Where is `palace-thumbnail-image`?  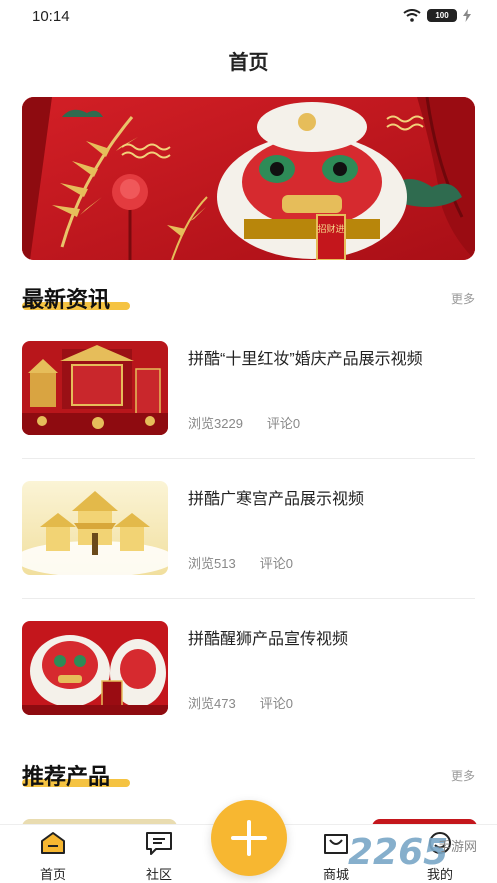
palace-thumbnail-image is located at coordinates (95, 528).